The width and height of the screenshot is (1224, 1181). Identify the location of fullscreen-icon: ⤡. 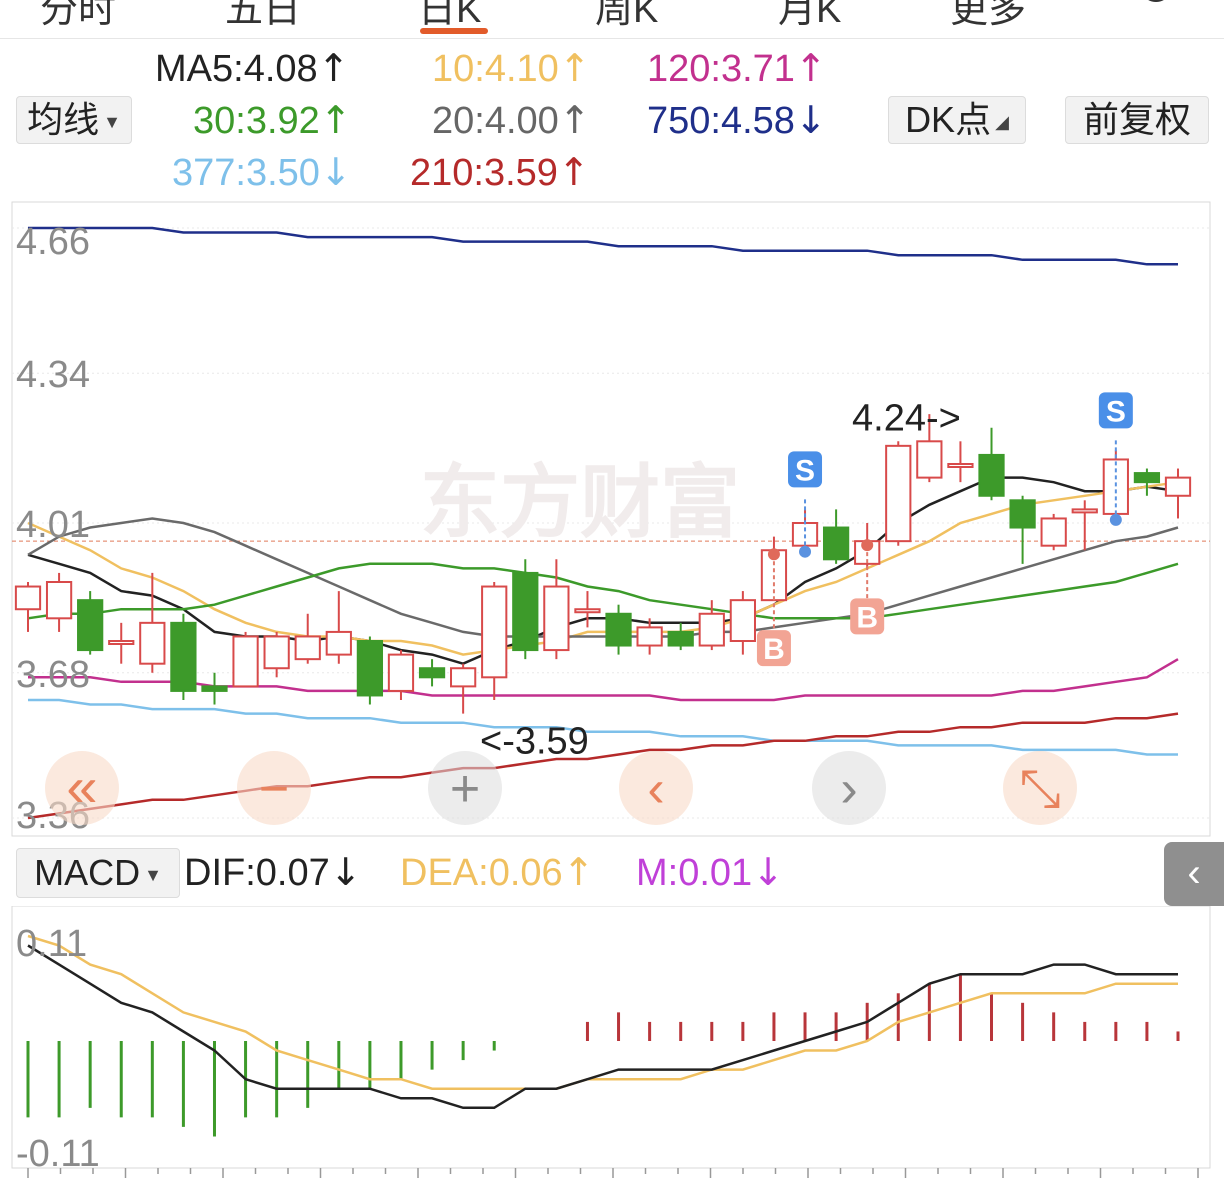
(1040, 788).